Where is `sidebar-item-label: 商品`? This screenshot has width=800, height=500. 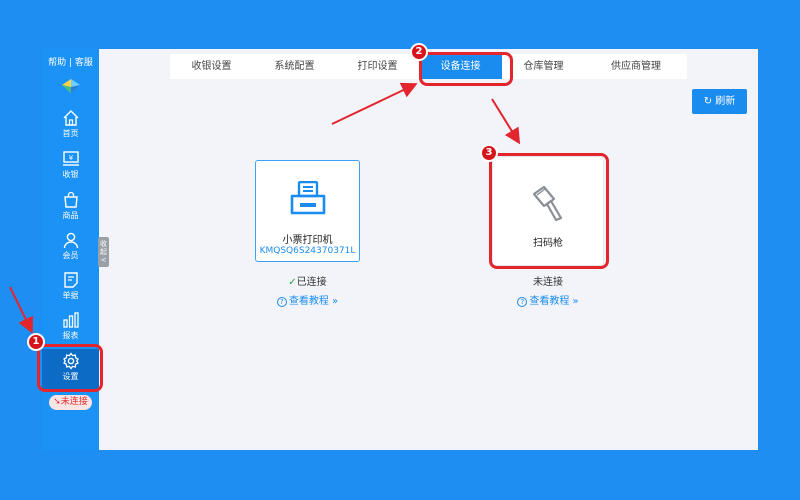
sidebar-item-label: 商品 is located at coordinates (70, 215).